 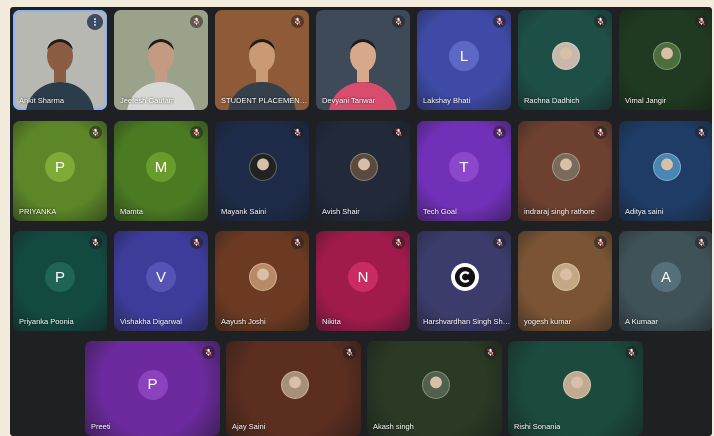 What do you see at coordinates (243, 321) in the screenshot?
I see `participant-name: Aayush Joshi` at bounding box center [243, 321].